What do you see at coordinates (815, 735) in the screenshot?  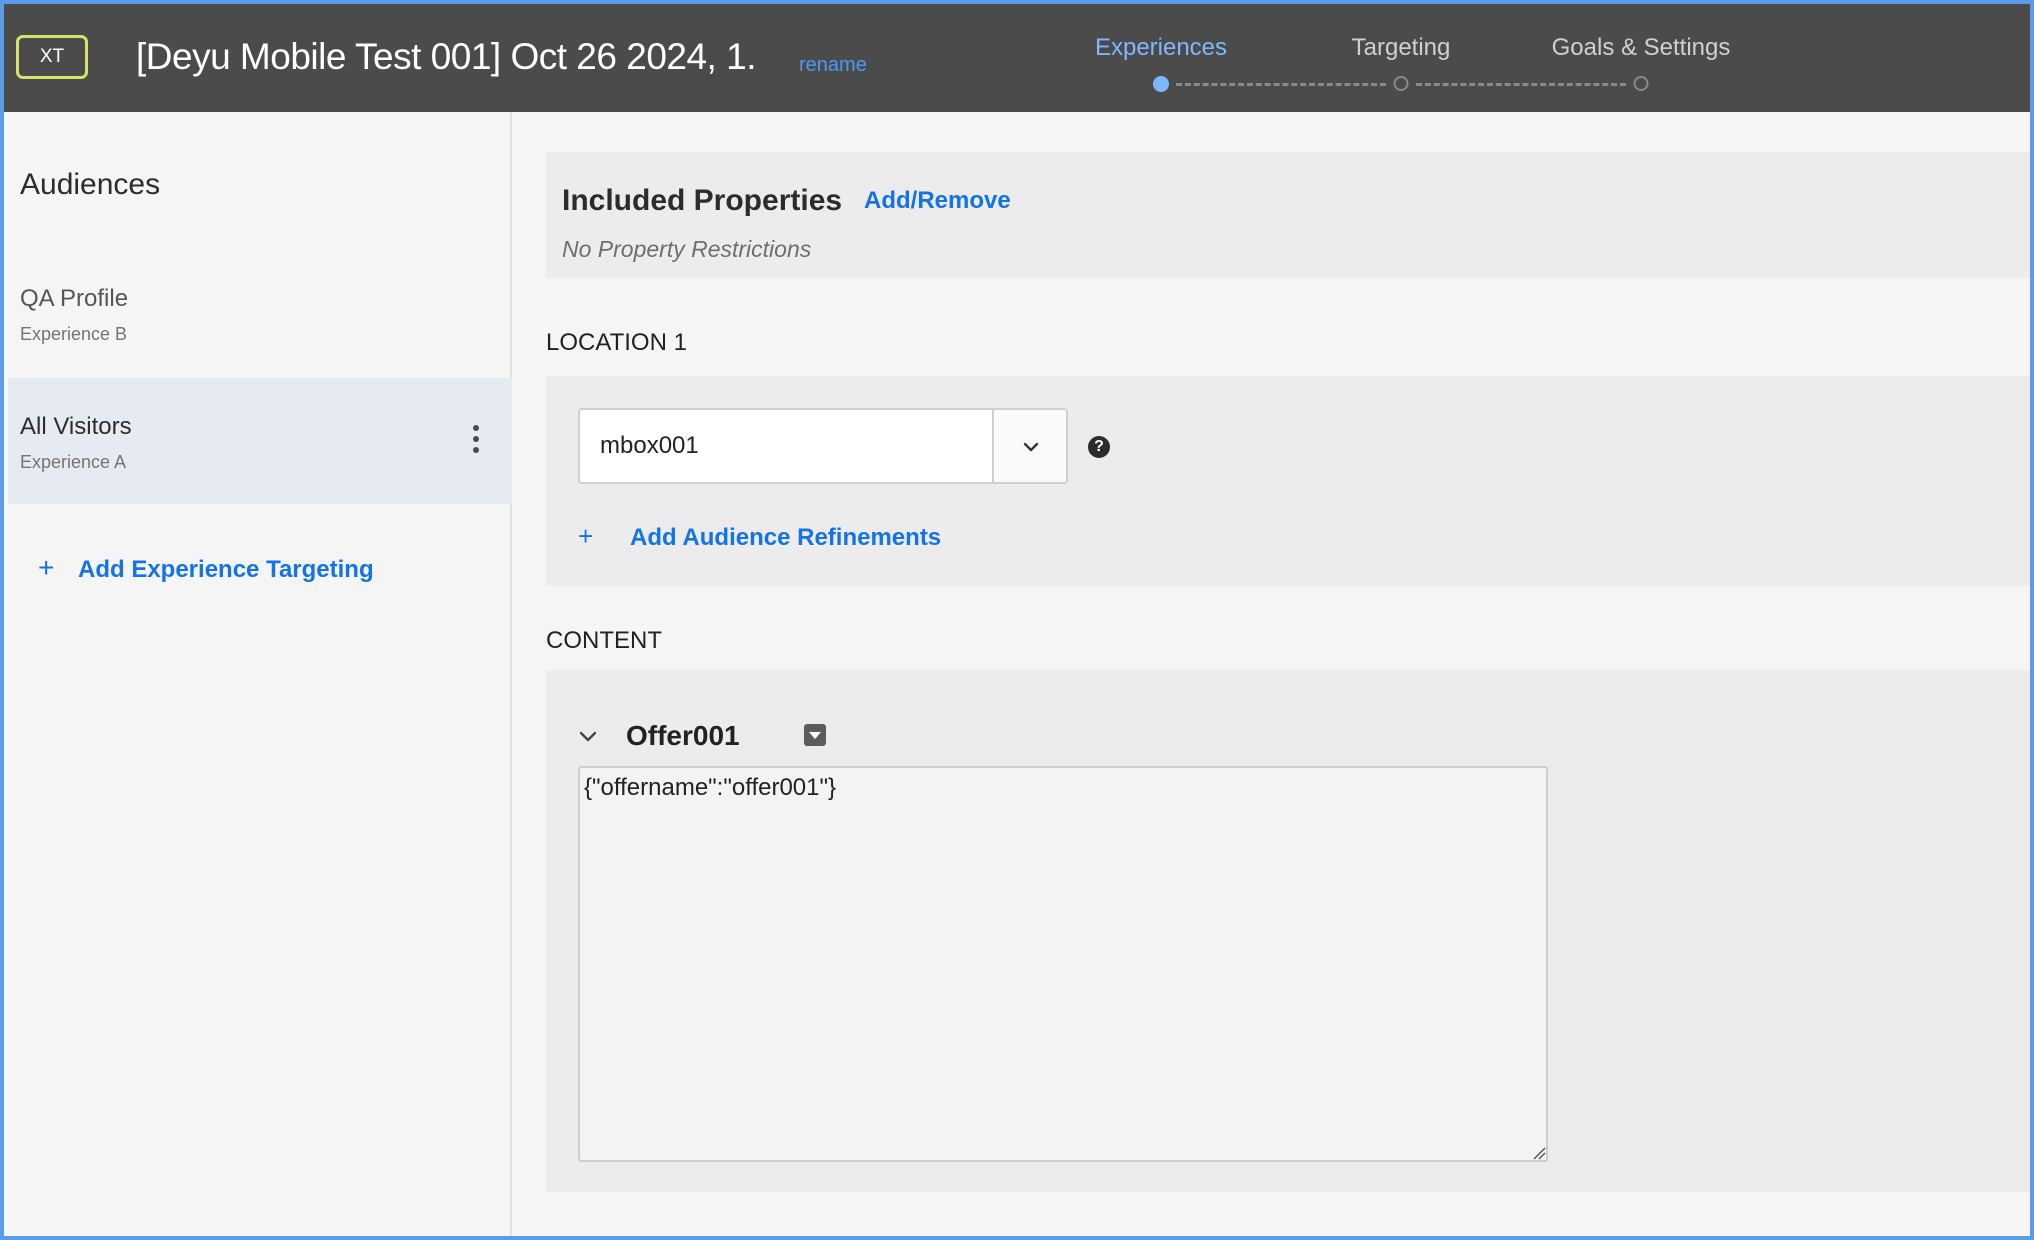 I see `offer-menu-icon` at bounding box center [815, 735].